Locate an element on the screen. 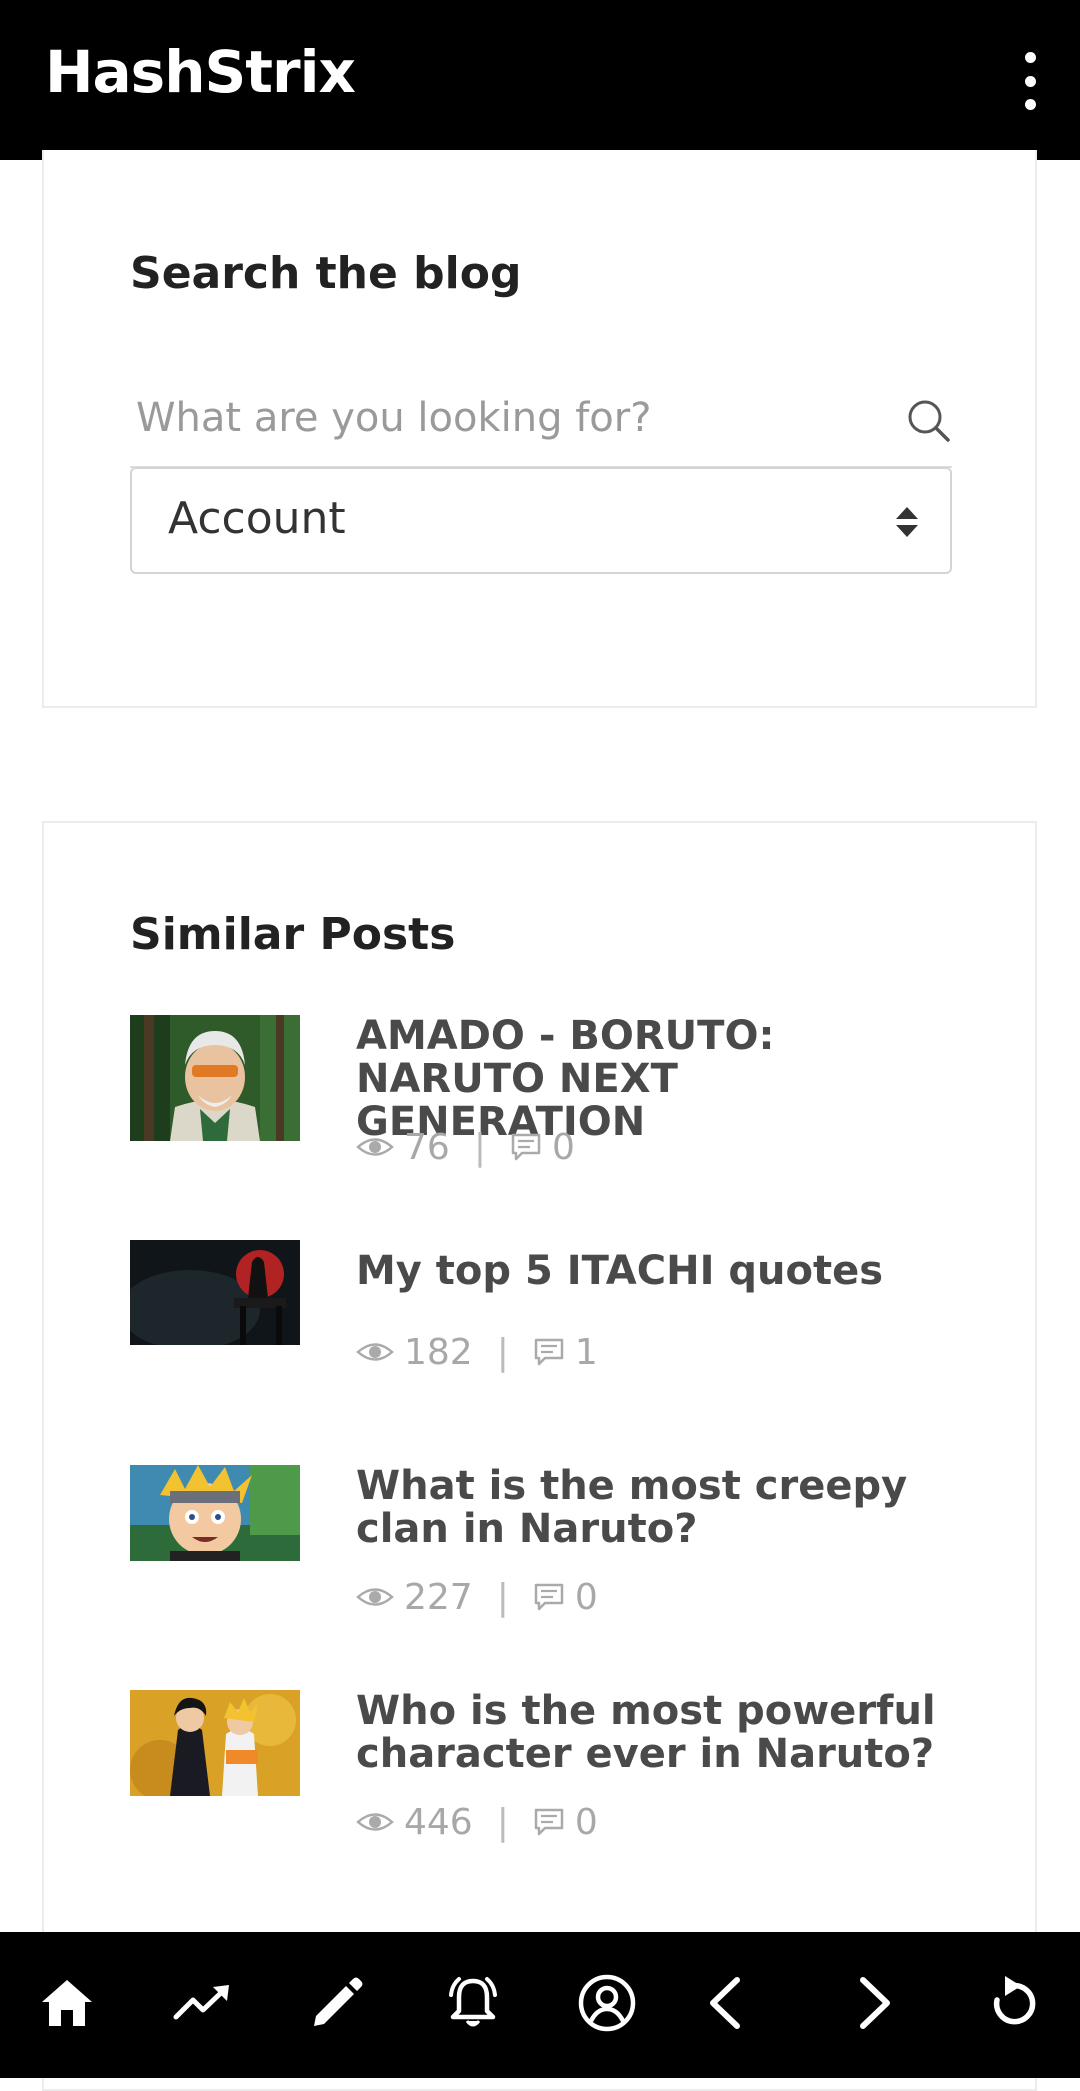 The height and width of the screenshot is (2091, 1080). itachi-thumbnail is located at coordinates (215, 1292).